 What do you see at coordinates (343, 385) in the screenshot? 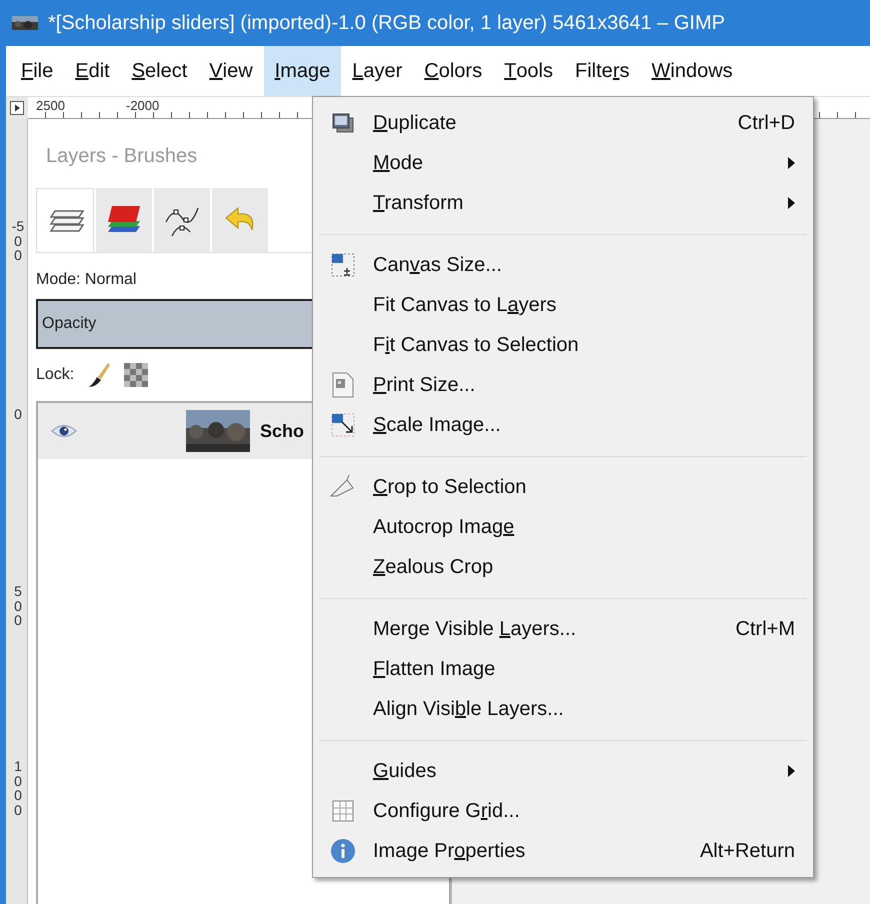
I see `document-icon` at bounding box center [343, 385].